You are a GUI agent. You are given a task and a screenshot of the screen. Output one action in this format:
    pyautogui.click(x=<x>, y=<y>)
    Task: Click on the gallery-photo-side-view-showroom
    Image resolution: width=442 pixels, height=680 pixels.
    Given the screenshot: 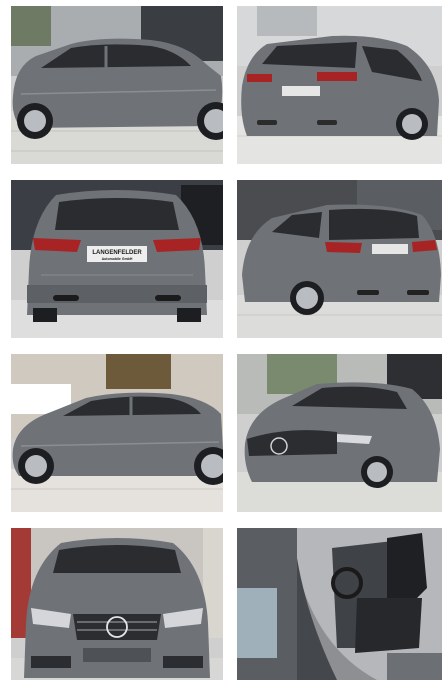 What is the action you would take?
    pyautogui.click(x=117, y=433)
    